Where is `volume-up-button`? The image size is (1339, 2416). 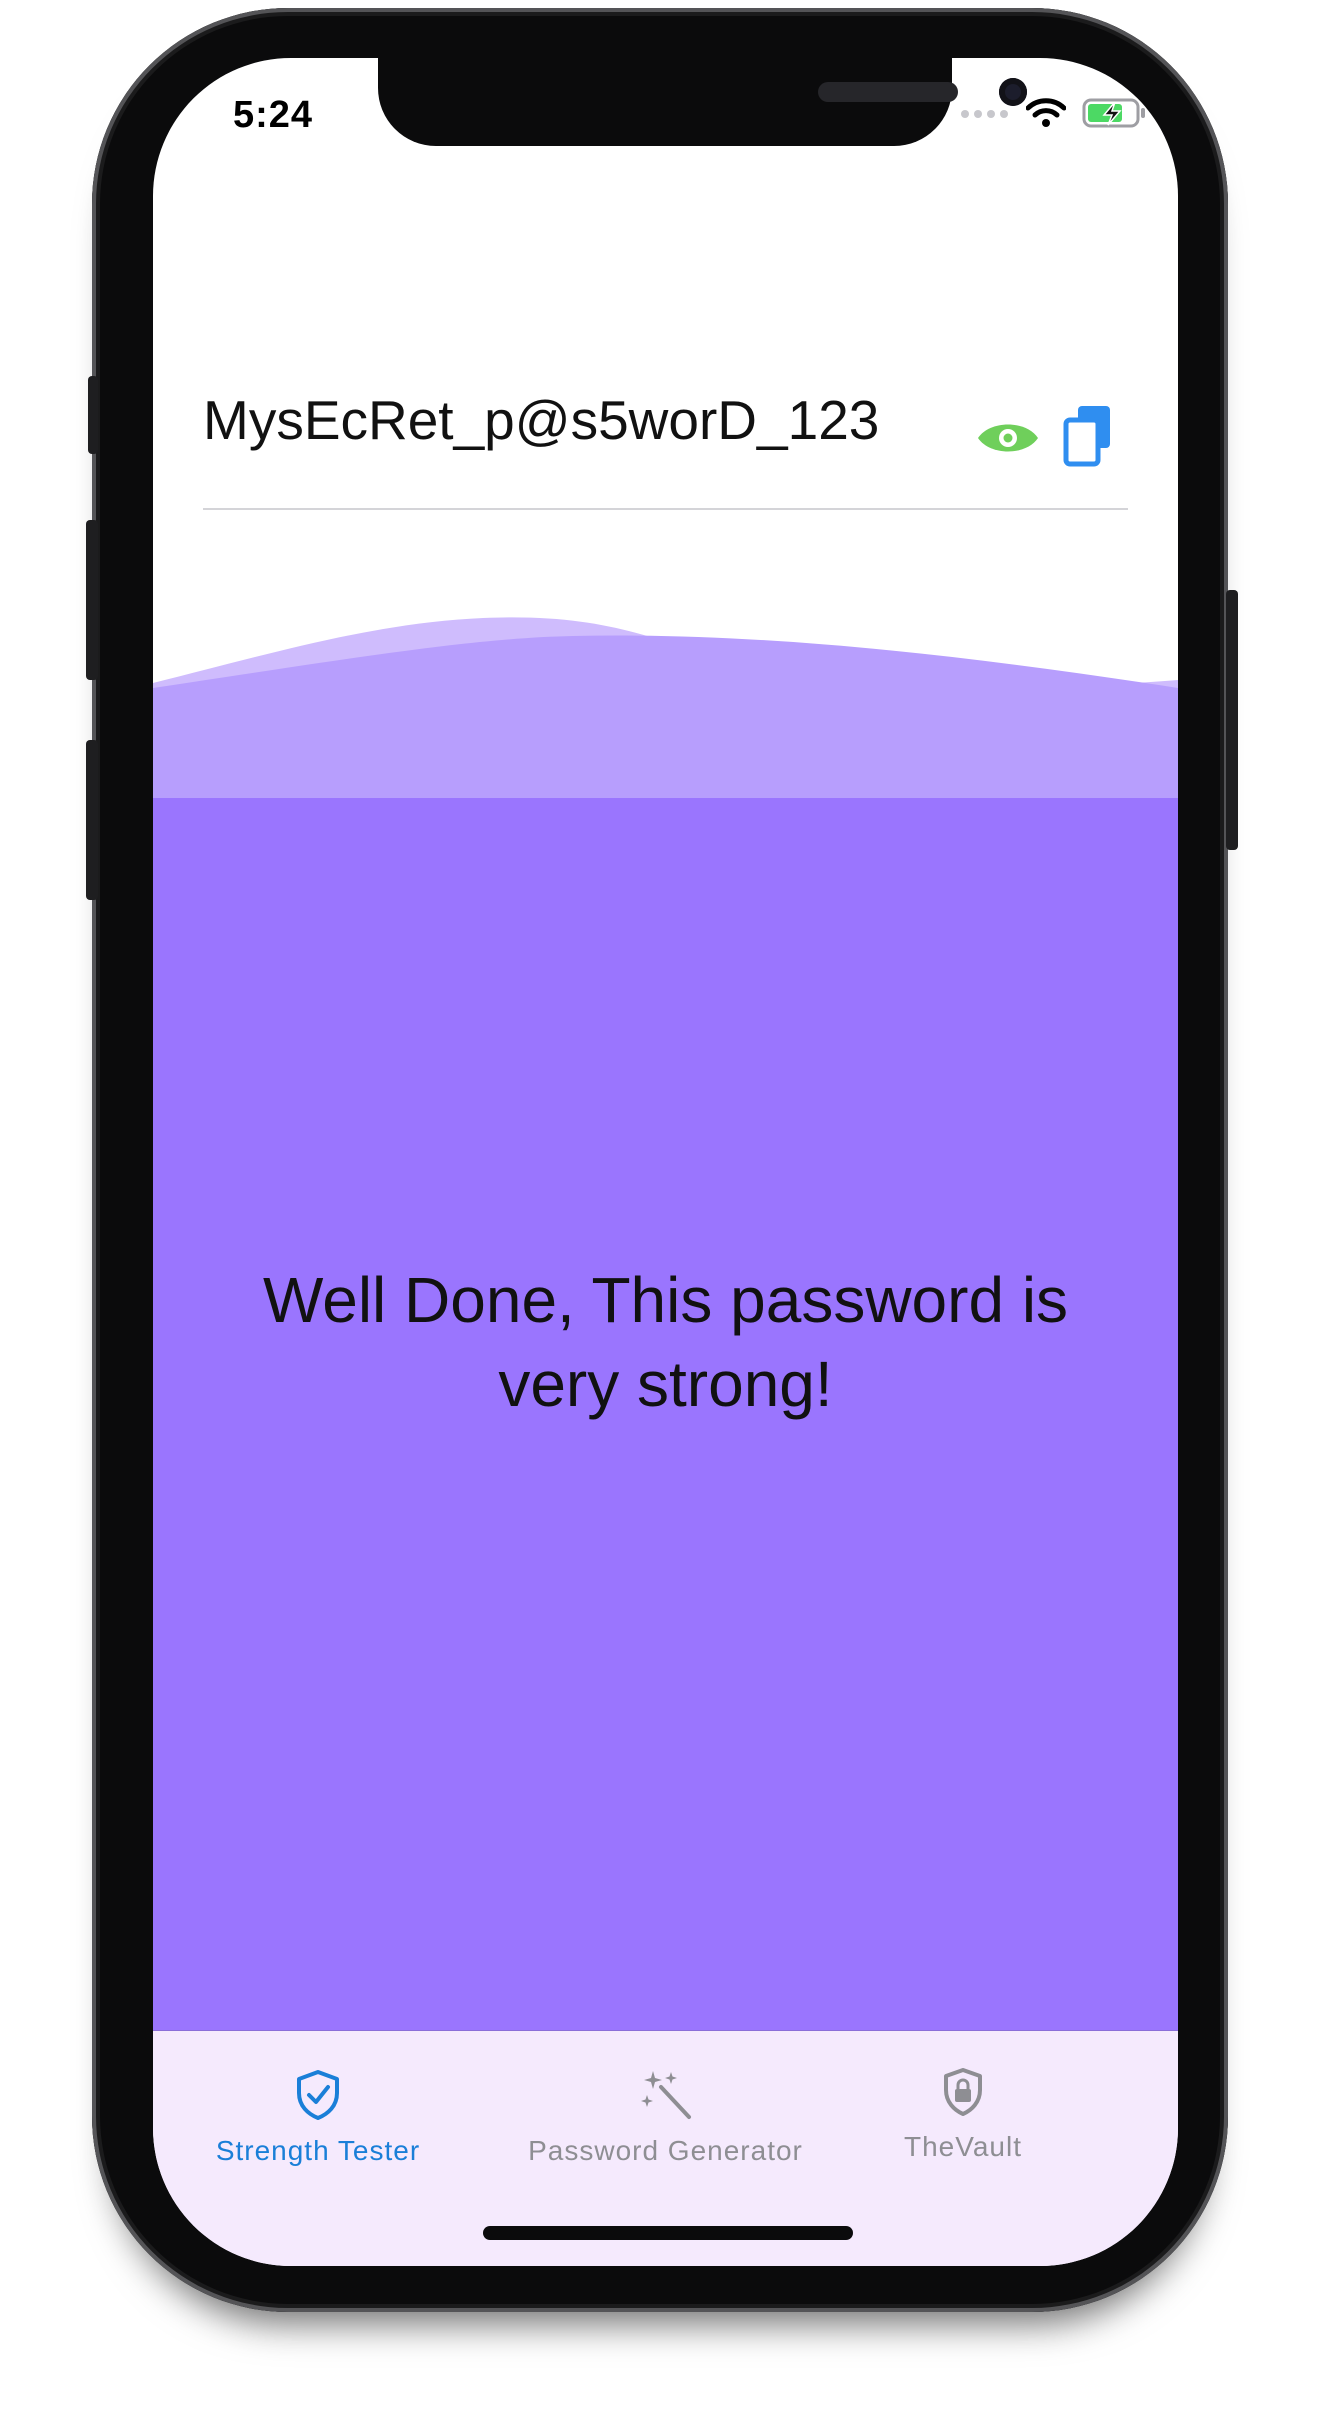 volume-up-button is located at coordinates (92, 600).